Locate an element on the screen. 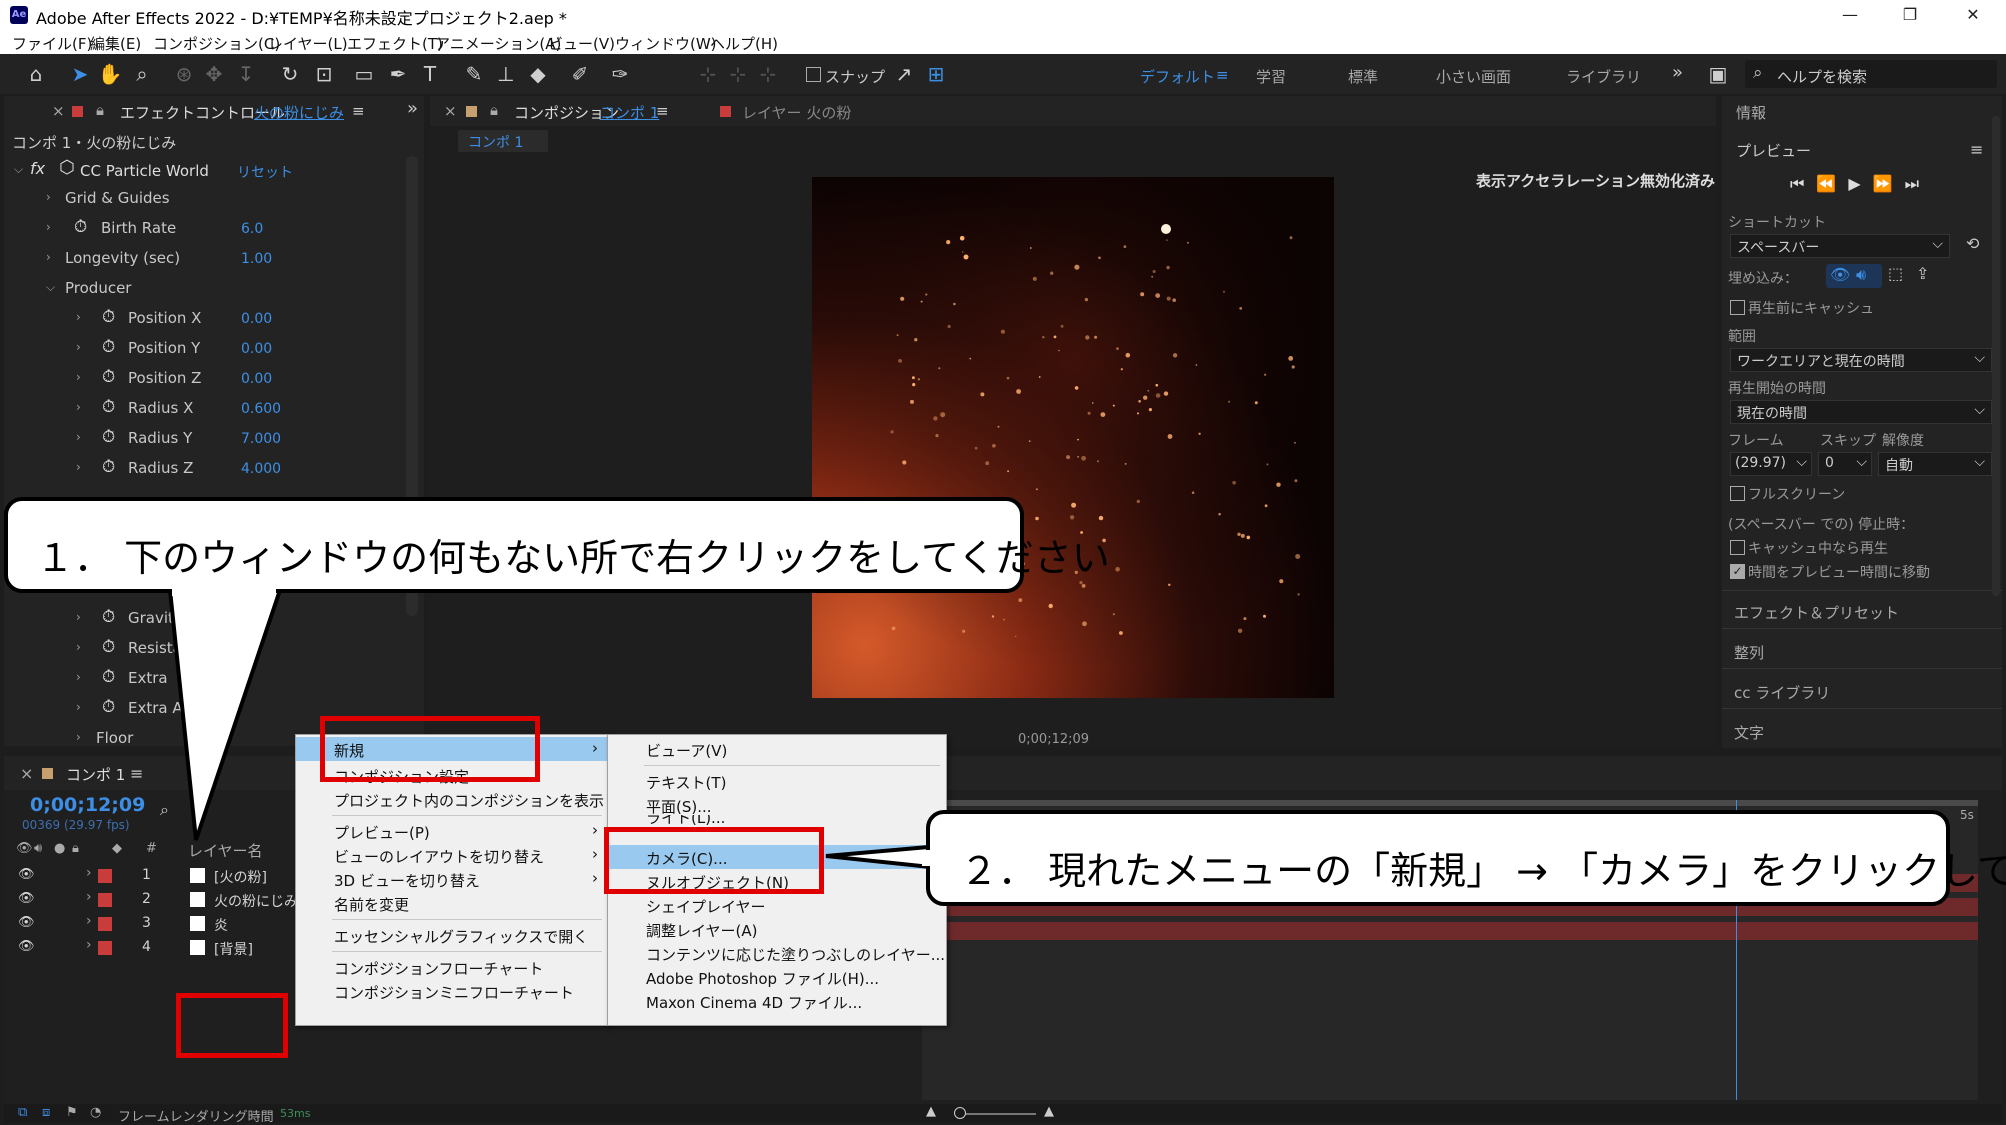 The height and width of the screenshot is (1125, 2006). callout-1-pointer is located at coordinates (225, 714).